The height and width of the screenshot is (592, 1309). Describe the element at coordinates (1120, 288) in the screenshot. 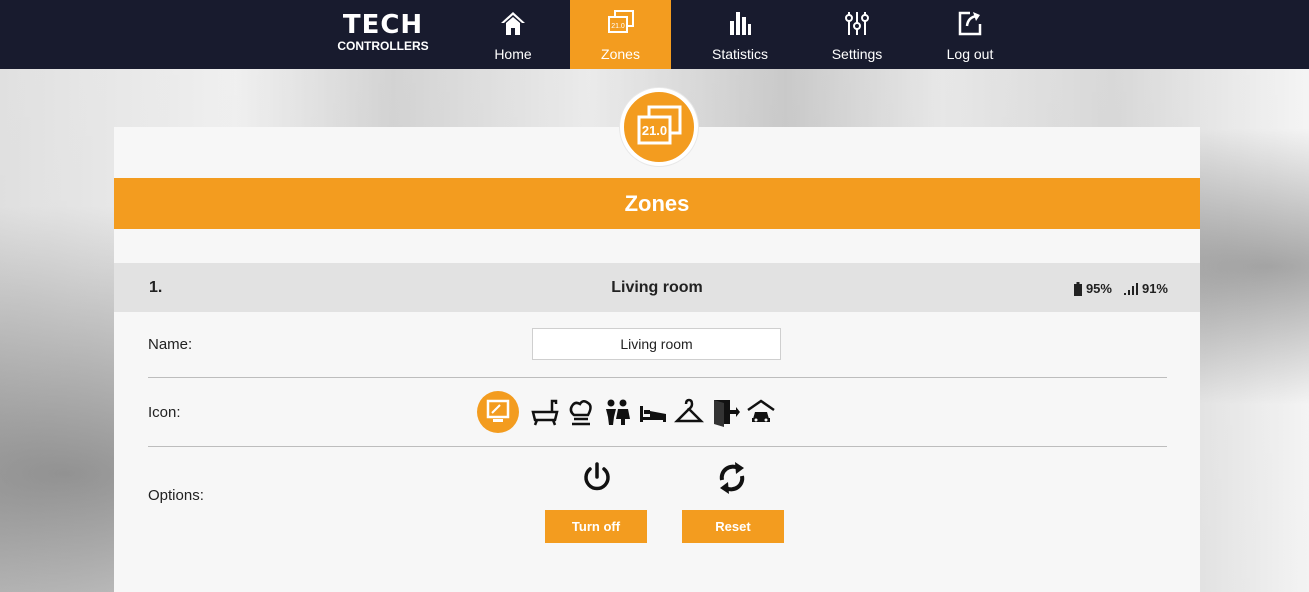

I see `zone-status: 95% 91%` at that location.